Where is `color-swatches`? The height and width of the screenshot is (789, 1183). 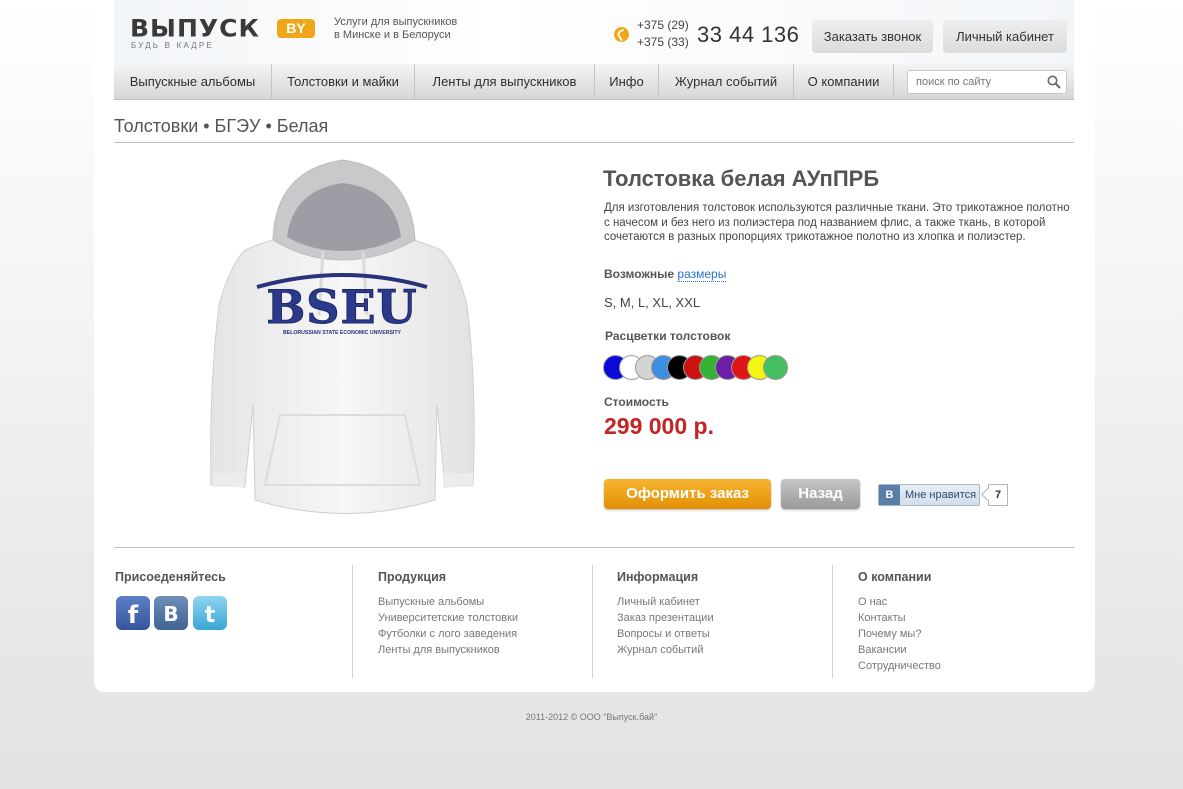
color-swatches is located at coordinates (698, 368).